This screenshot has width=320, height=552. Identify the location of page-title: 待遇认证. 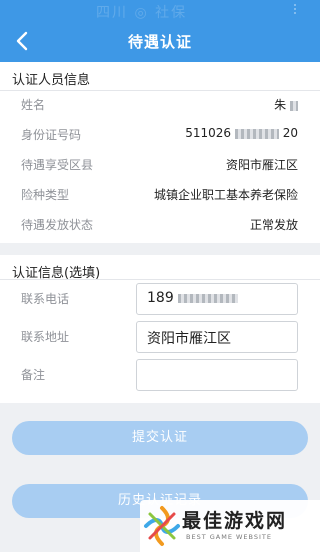
(159, 42).